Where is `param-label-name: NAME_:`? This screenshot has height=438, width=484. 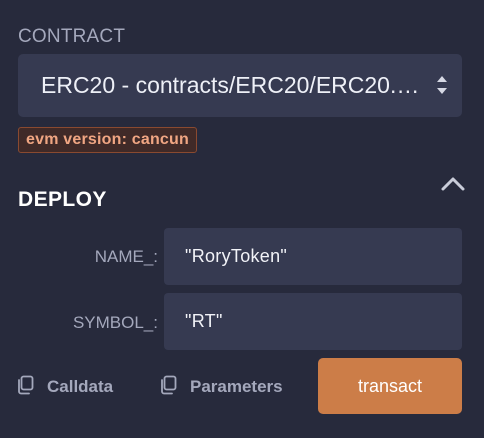 param-label-name: NAME_: is located at coordinates (126, 256).